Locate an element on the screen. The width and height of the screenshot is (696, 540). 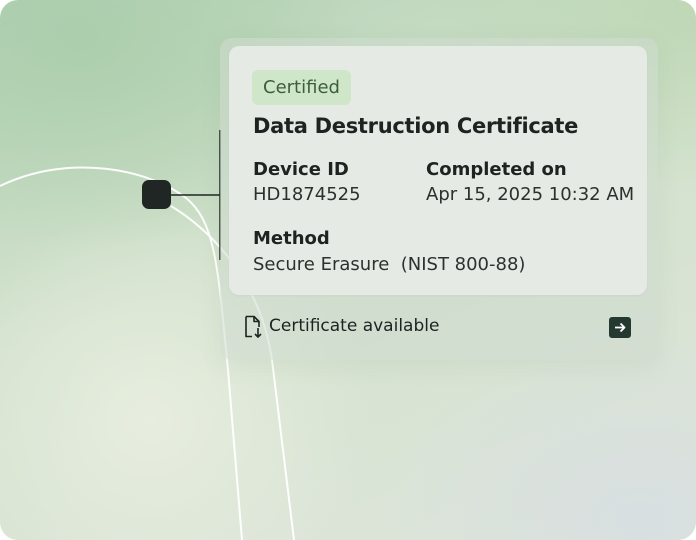
method-value: Secure Erasure (NIST 800-88) is located at coordinates (389, 264).